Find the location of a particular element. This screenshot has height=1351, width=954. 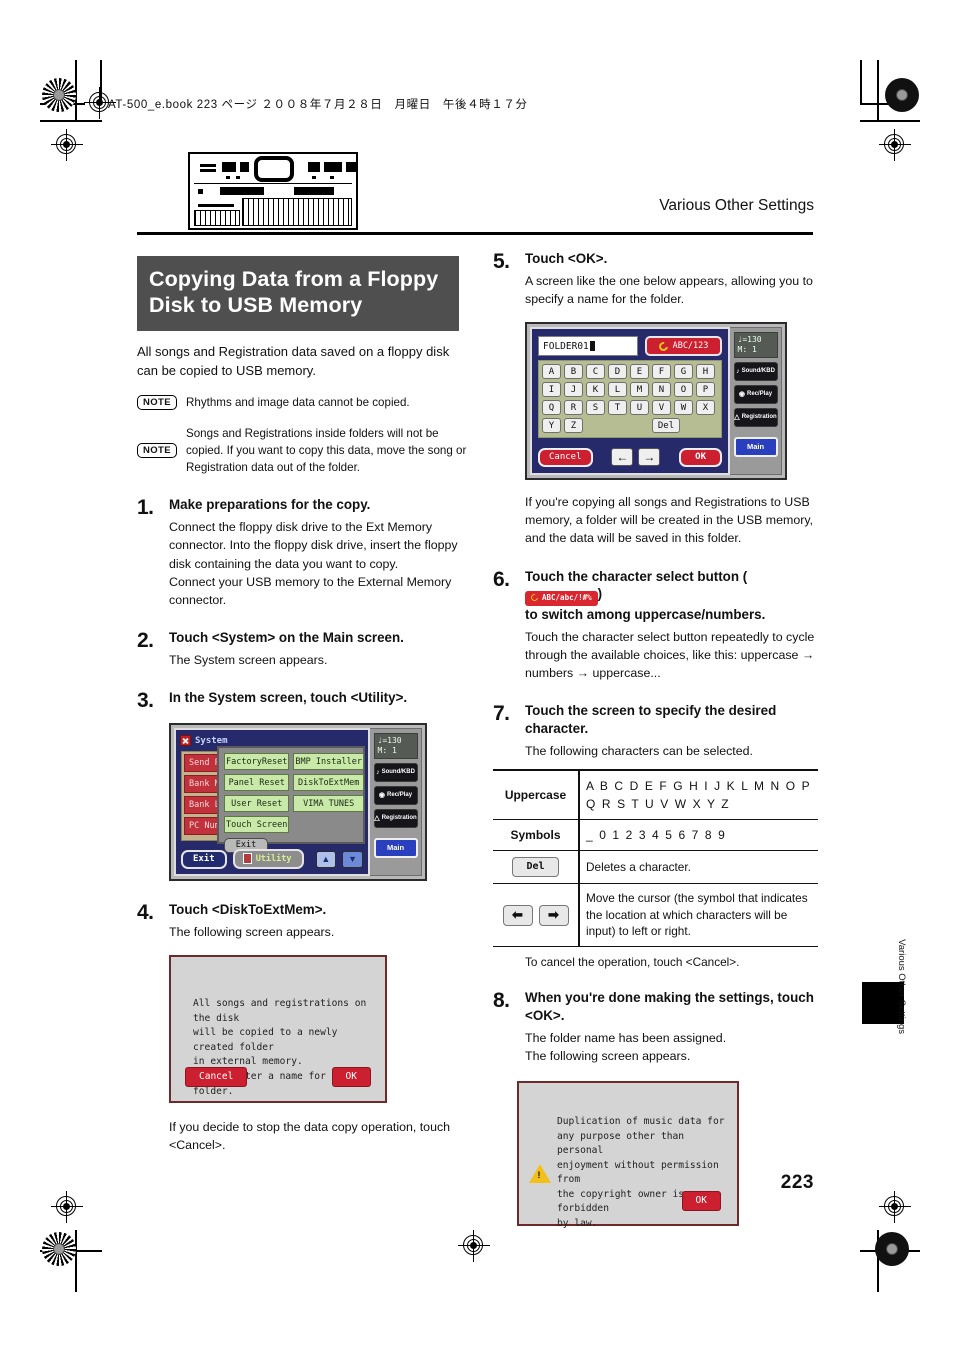

key-l: L is located at coordinates (617, 390).